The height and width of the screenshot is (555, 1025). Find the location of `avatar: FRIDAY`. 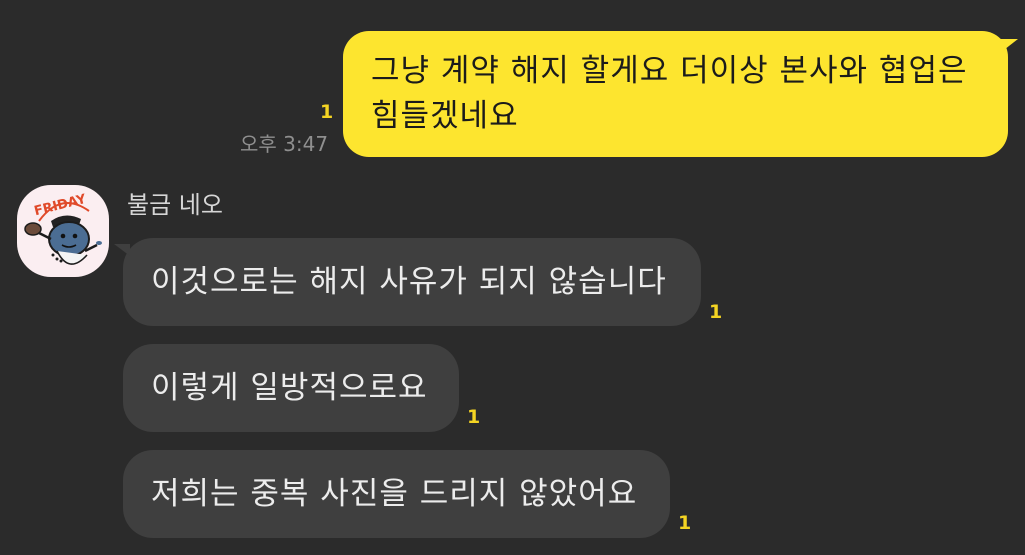

avatar: FRIDAY is located at coordinates (63, 231).